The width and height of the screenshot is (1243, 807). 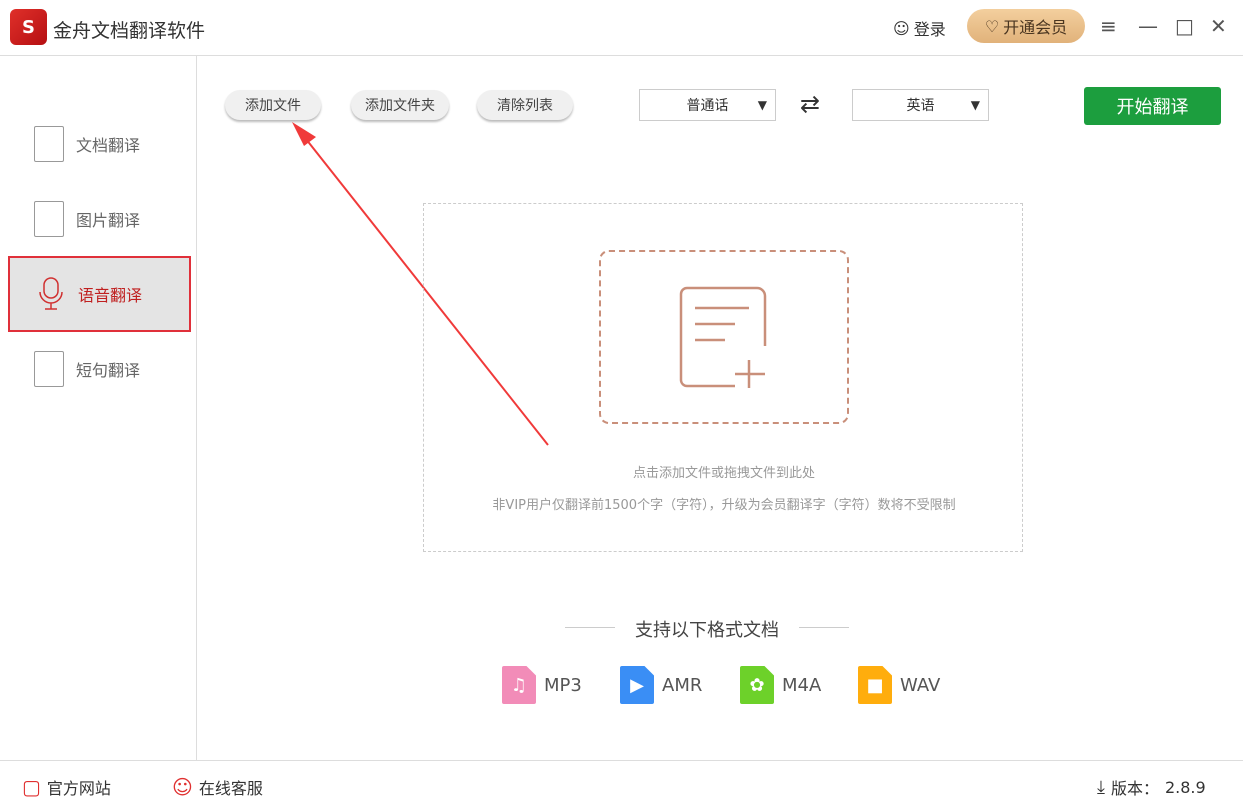 What do you see at coordinates (621, 783) in the screenshot?
I see `footer: ▢ 官方网站 ☺ 在线客服 ⤓ 版本： 2.8.9` at bounding box center [621, 783].